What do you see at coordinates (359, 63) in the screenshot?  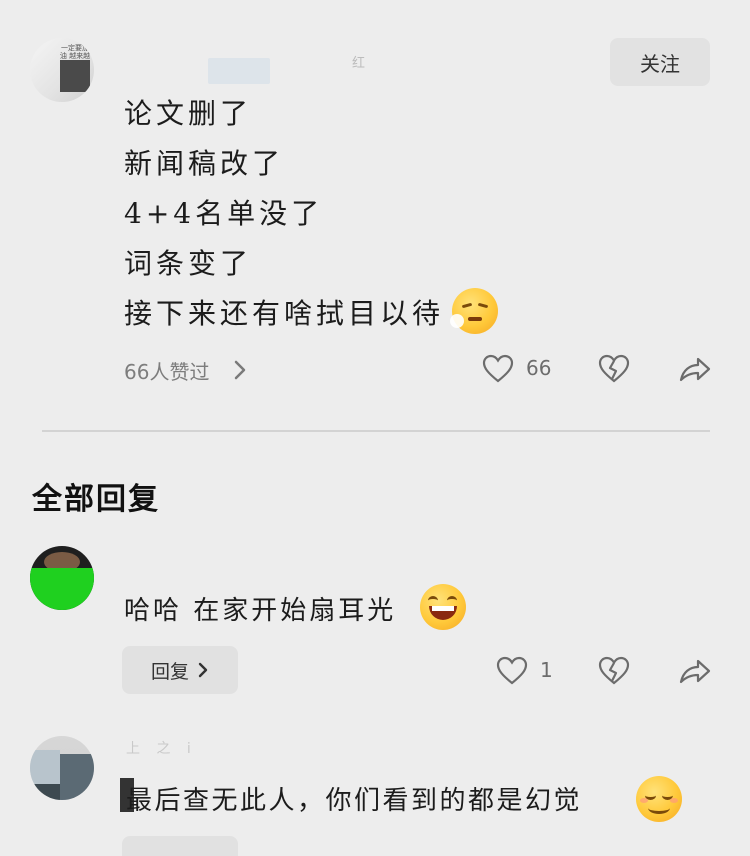 I see `author-name-suffix: 红` at bounding box center [359, 63].